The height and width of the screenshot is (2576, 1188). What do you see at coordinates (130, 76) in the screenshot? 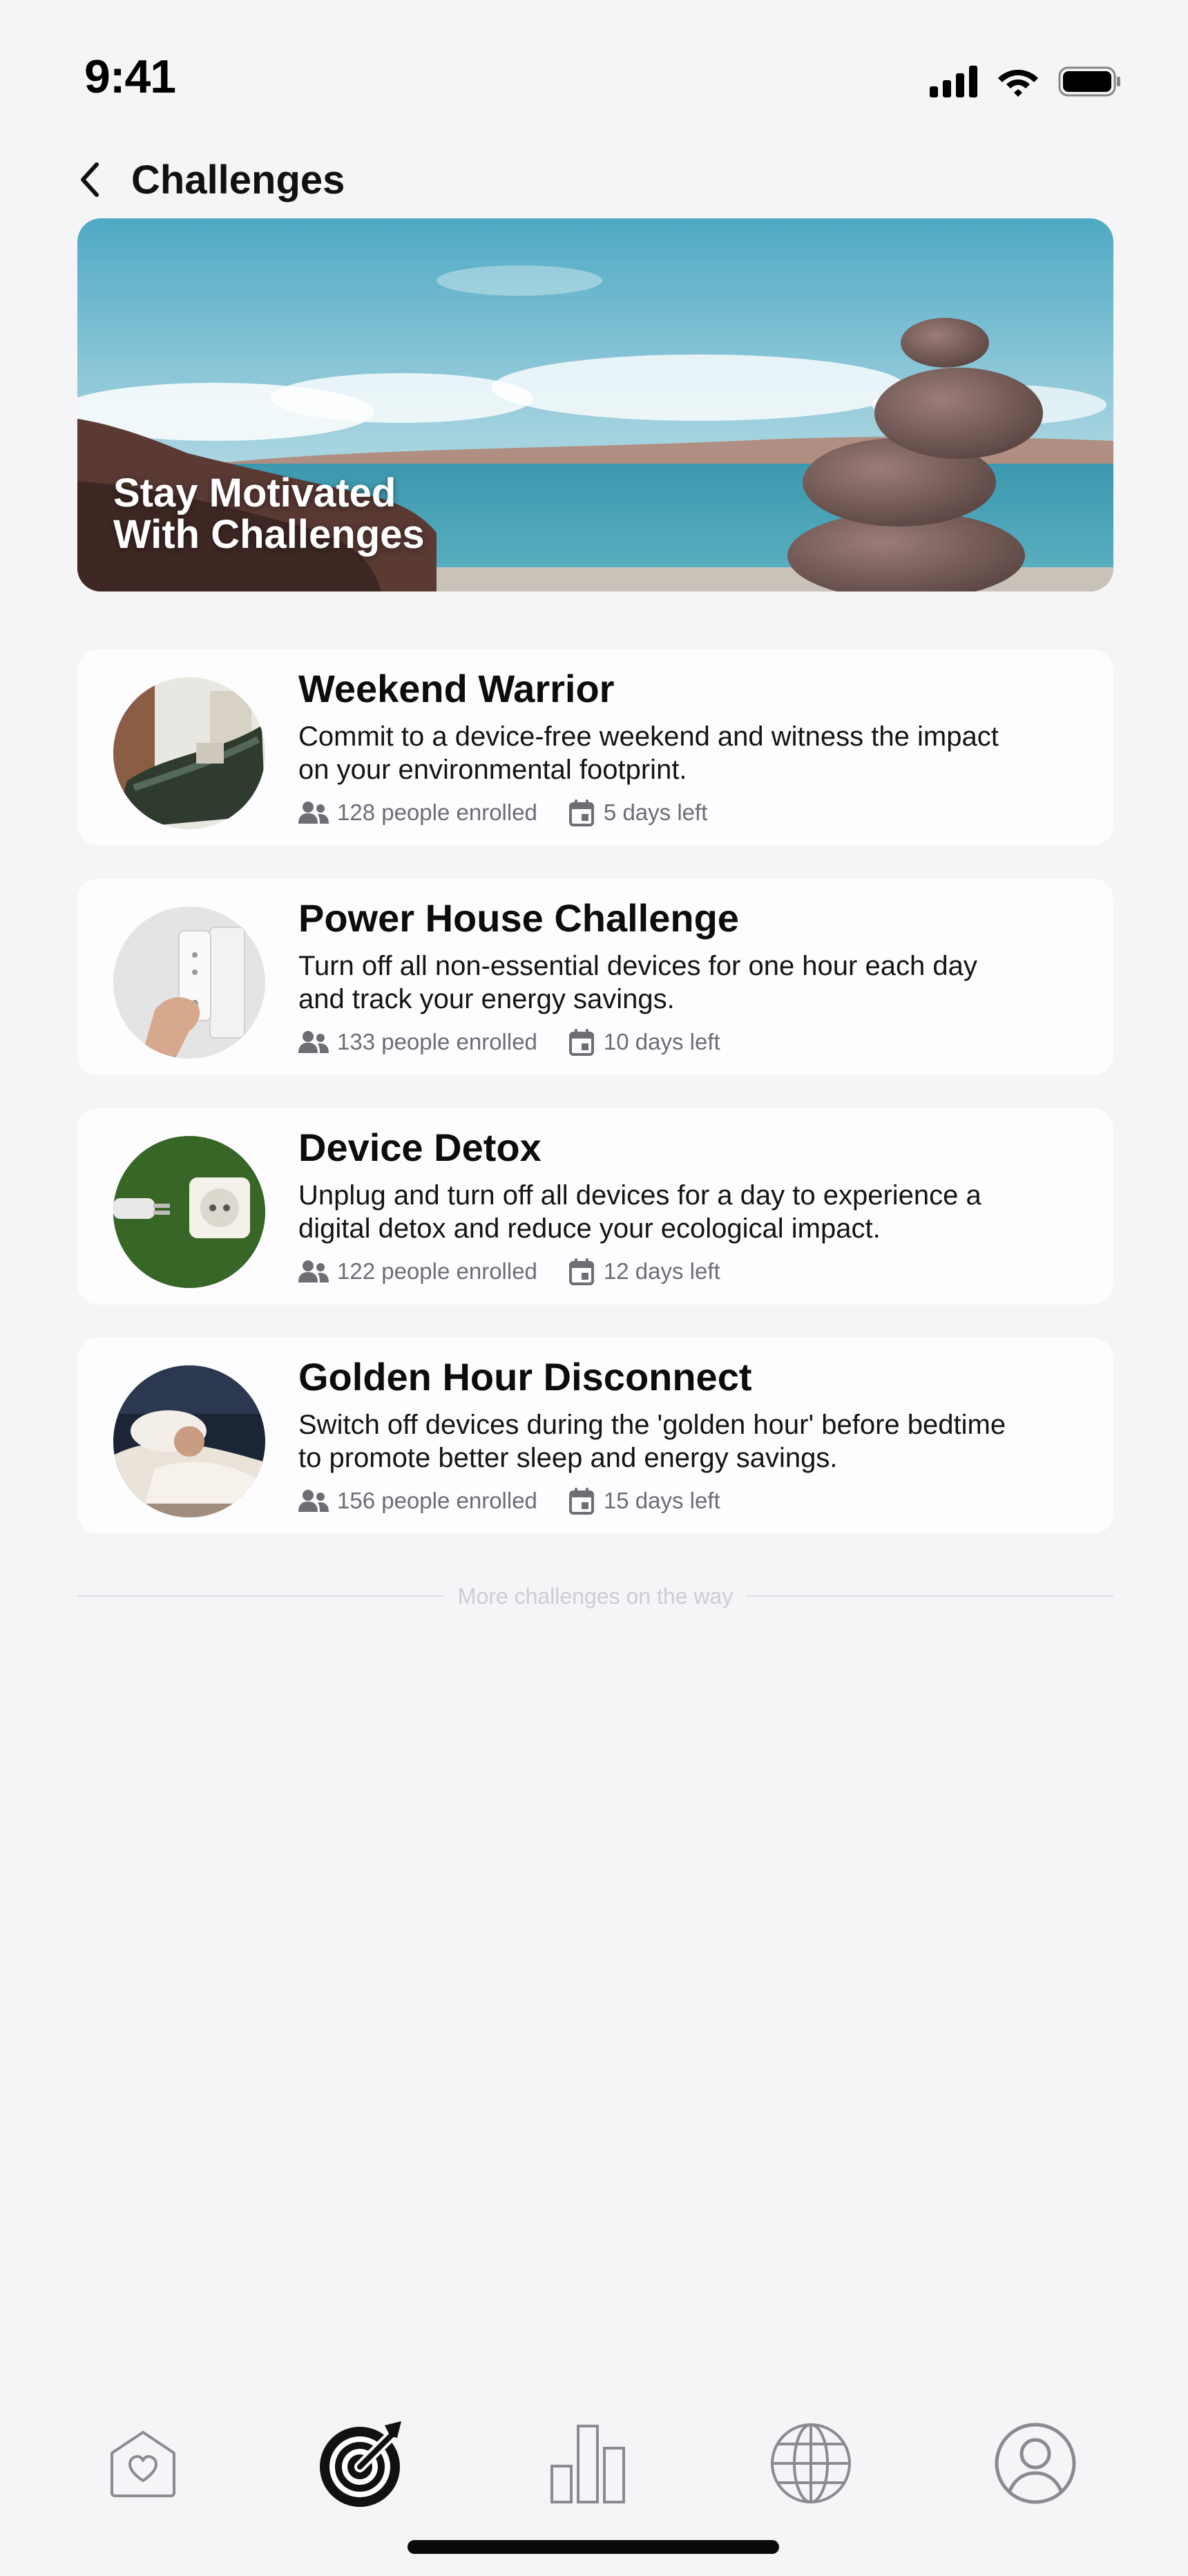
I see `status-time: 9:41` at bounding box center [130, 76].